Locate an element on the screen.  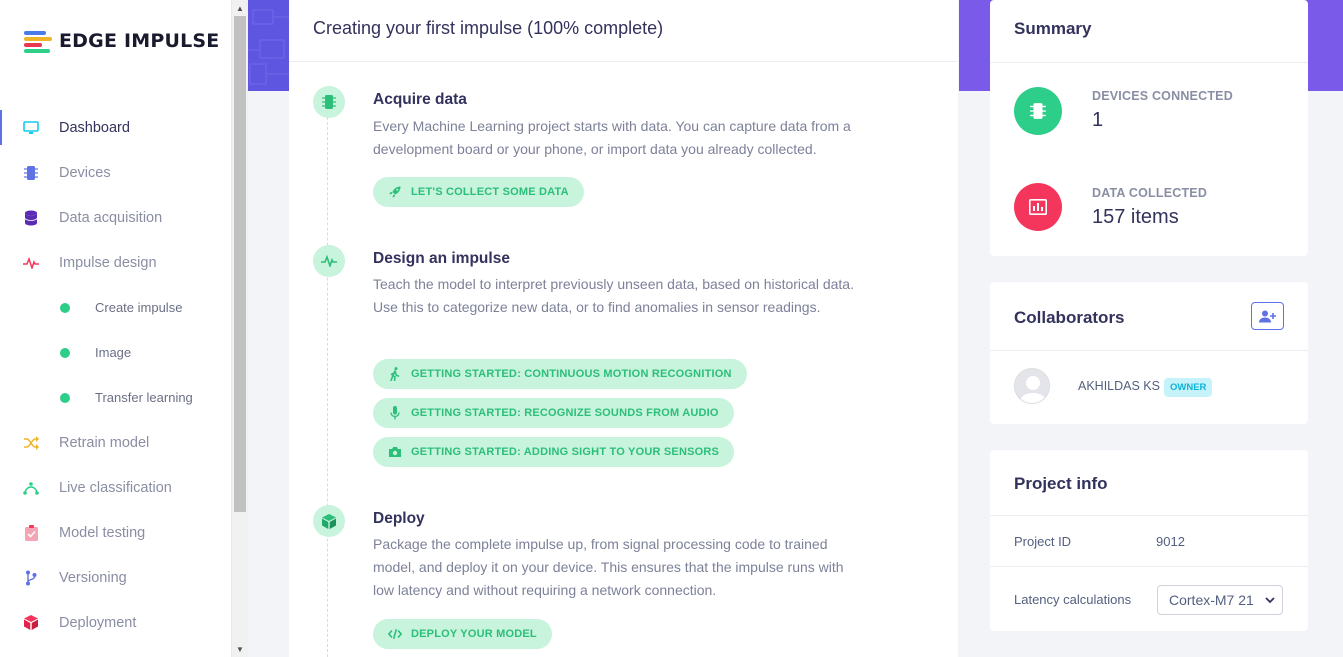
sidebar-item-deployment: Deployment is located at coordinates (116, 622).